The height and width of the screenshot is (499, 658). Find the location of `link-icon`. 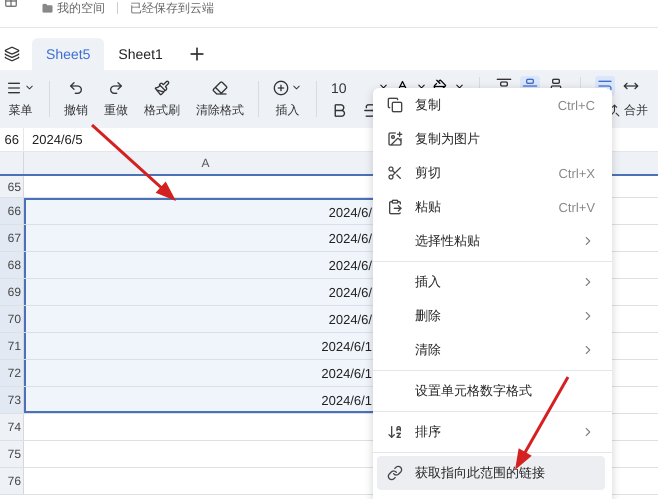

link-icon is located at coordinates (395, 473).